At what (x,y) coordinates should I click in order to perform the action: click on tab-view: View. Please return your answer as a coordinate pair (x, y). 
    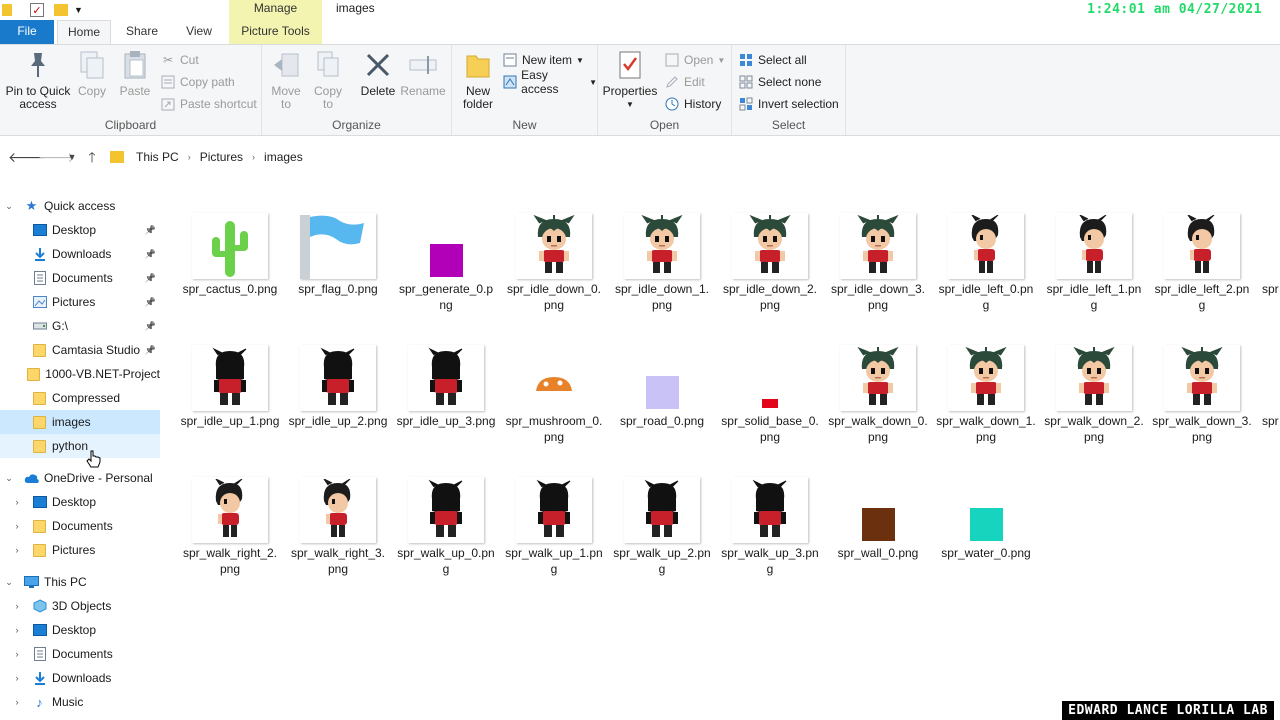
    Looking at the image, I should click on (199, 32).